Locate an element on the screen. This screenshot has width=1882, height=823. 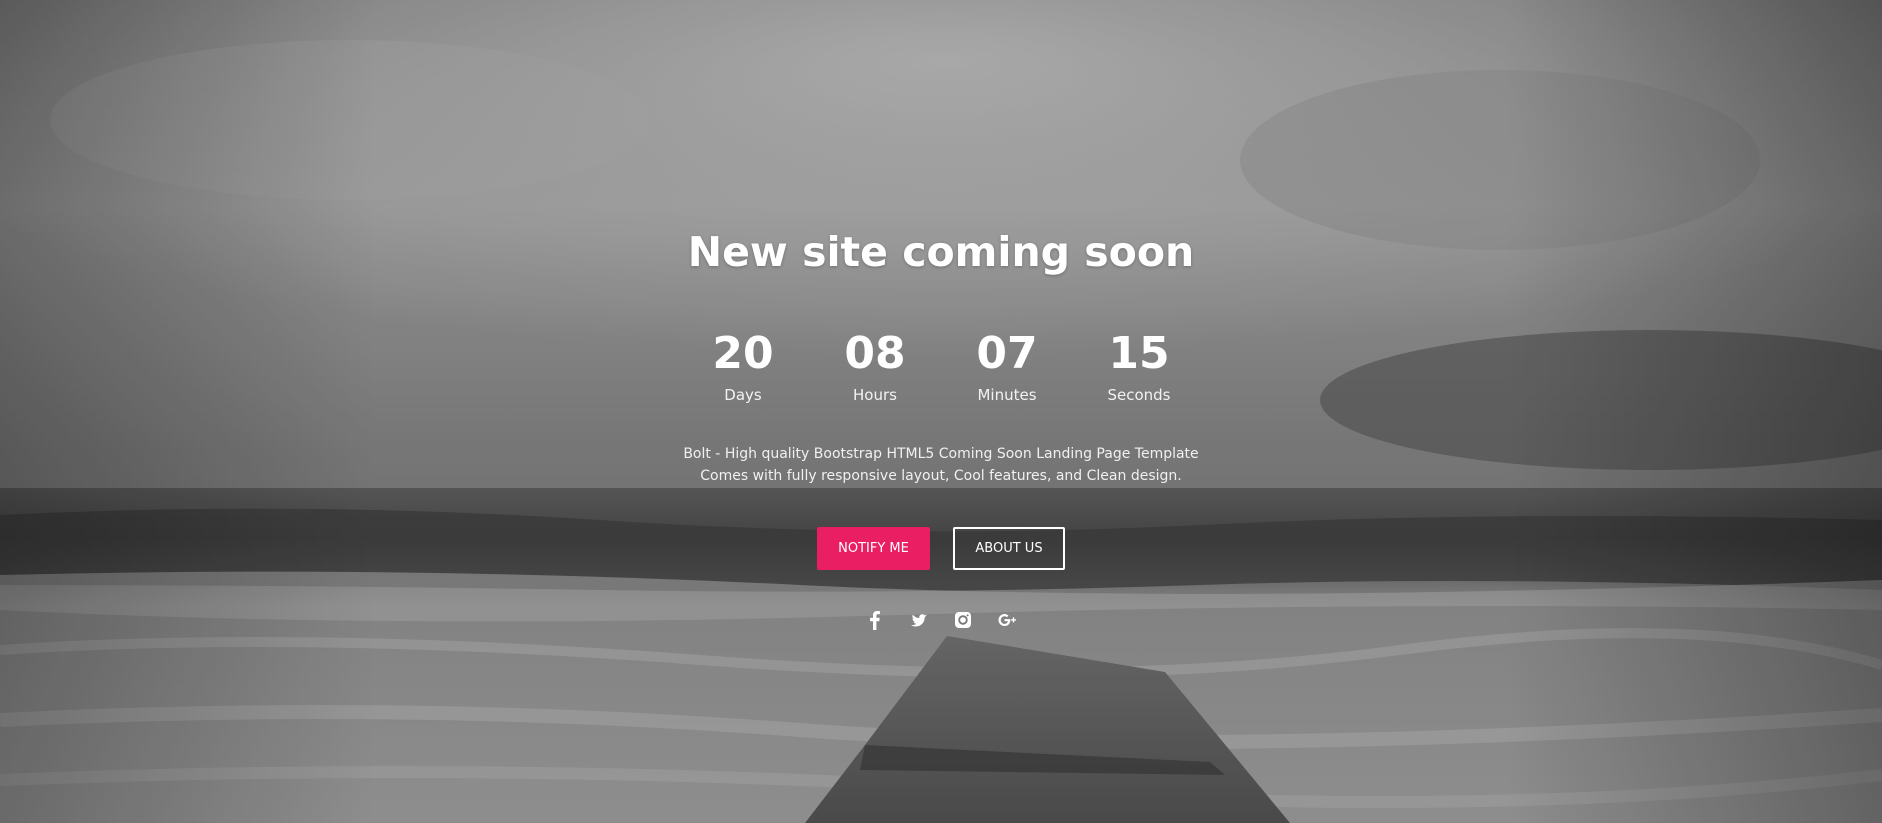
countdown-minutes-label: Minutes is located at coordinates (1007, 395).